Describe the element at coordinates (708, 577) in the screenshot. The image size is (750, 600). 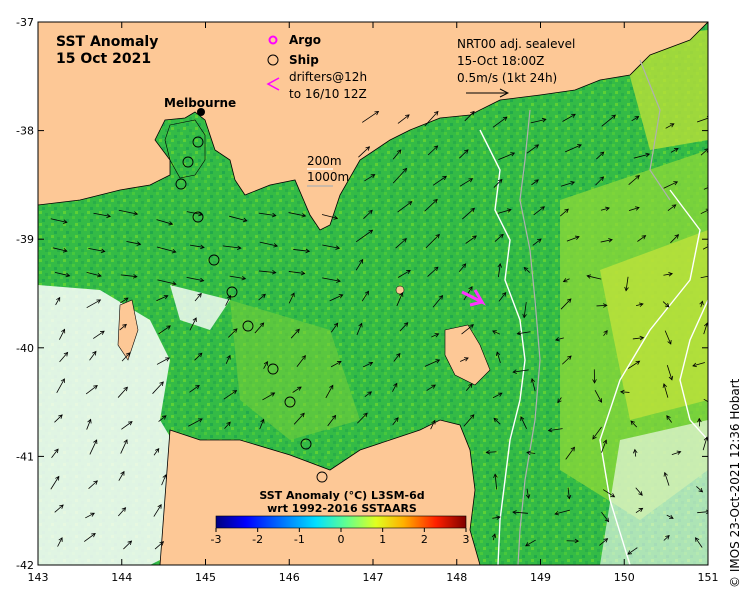
I see `x-tick-label: 151` at that location.